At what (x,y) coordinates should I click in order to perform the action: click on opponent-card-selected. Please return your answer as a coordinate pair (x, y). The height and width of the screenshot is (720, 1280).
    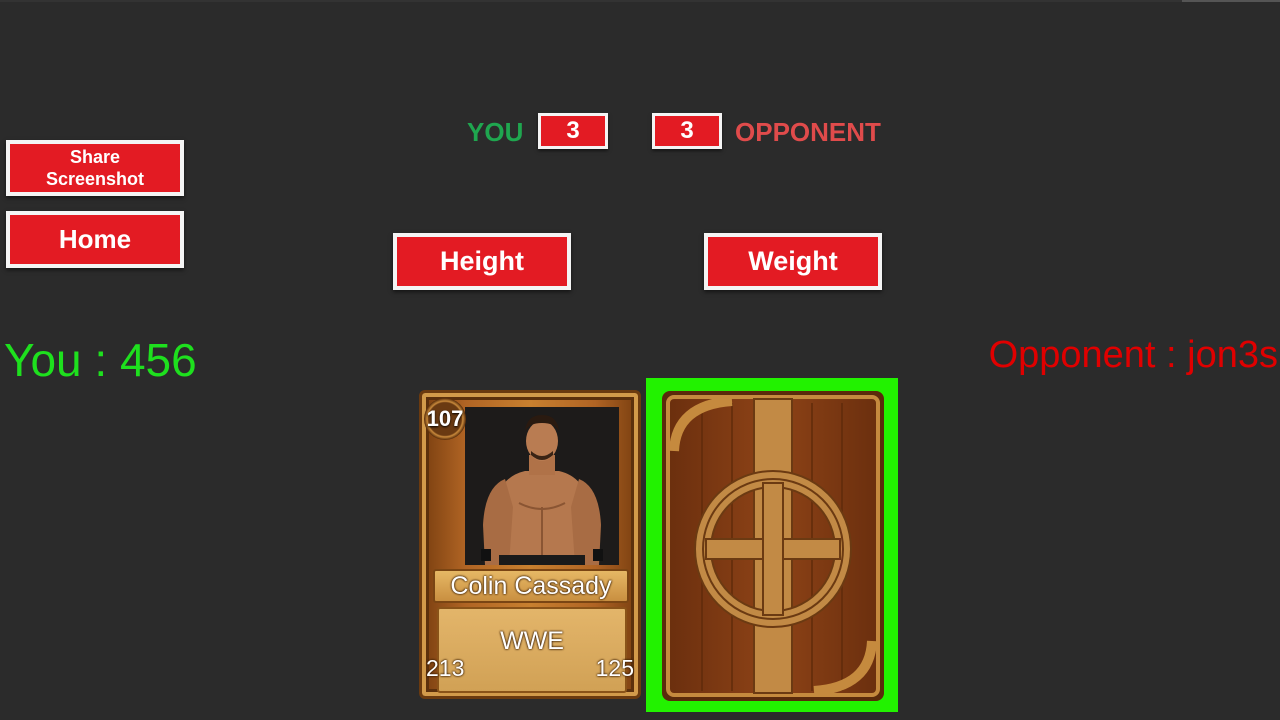
    Looking at the image, I should click on (772, 545).